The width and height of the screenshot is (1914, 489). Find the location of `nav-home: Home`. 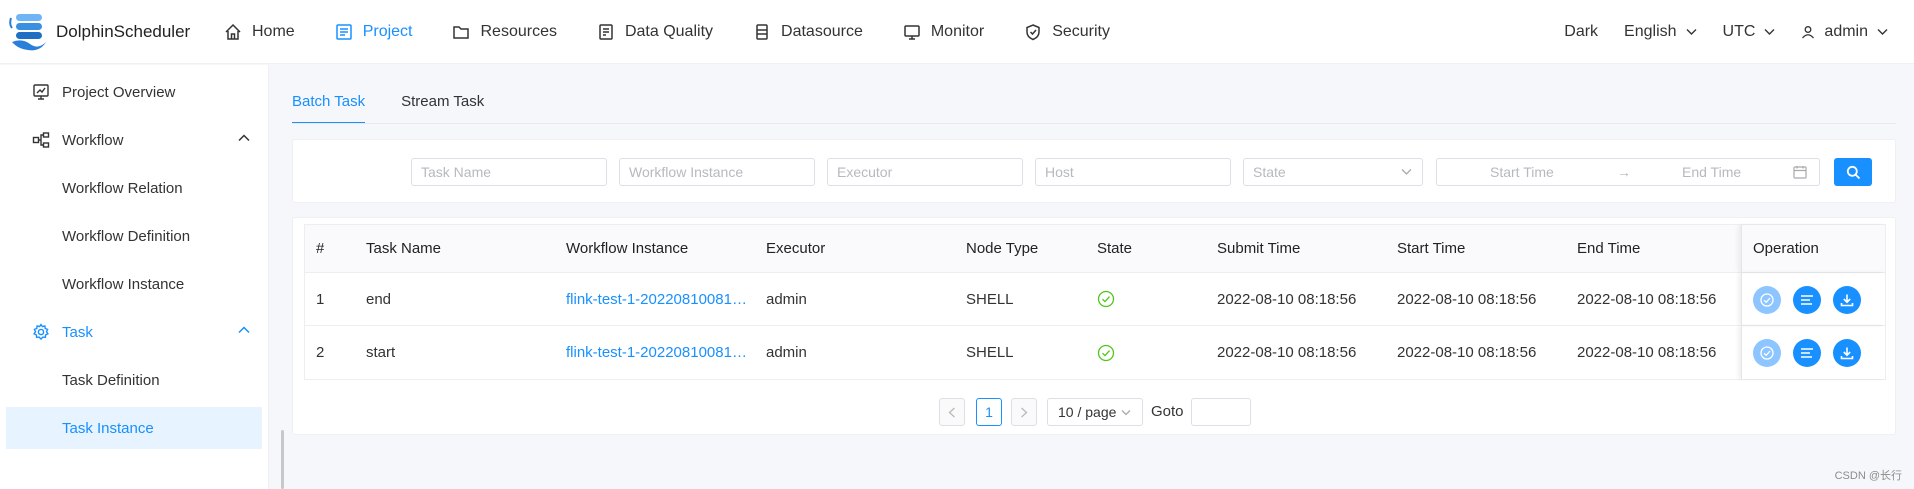

nav-home: Home is located at coordinates (259, 32).